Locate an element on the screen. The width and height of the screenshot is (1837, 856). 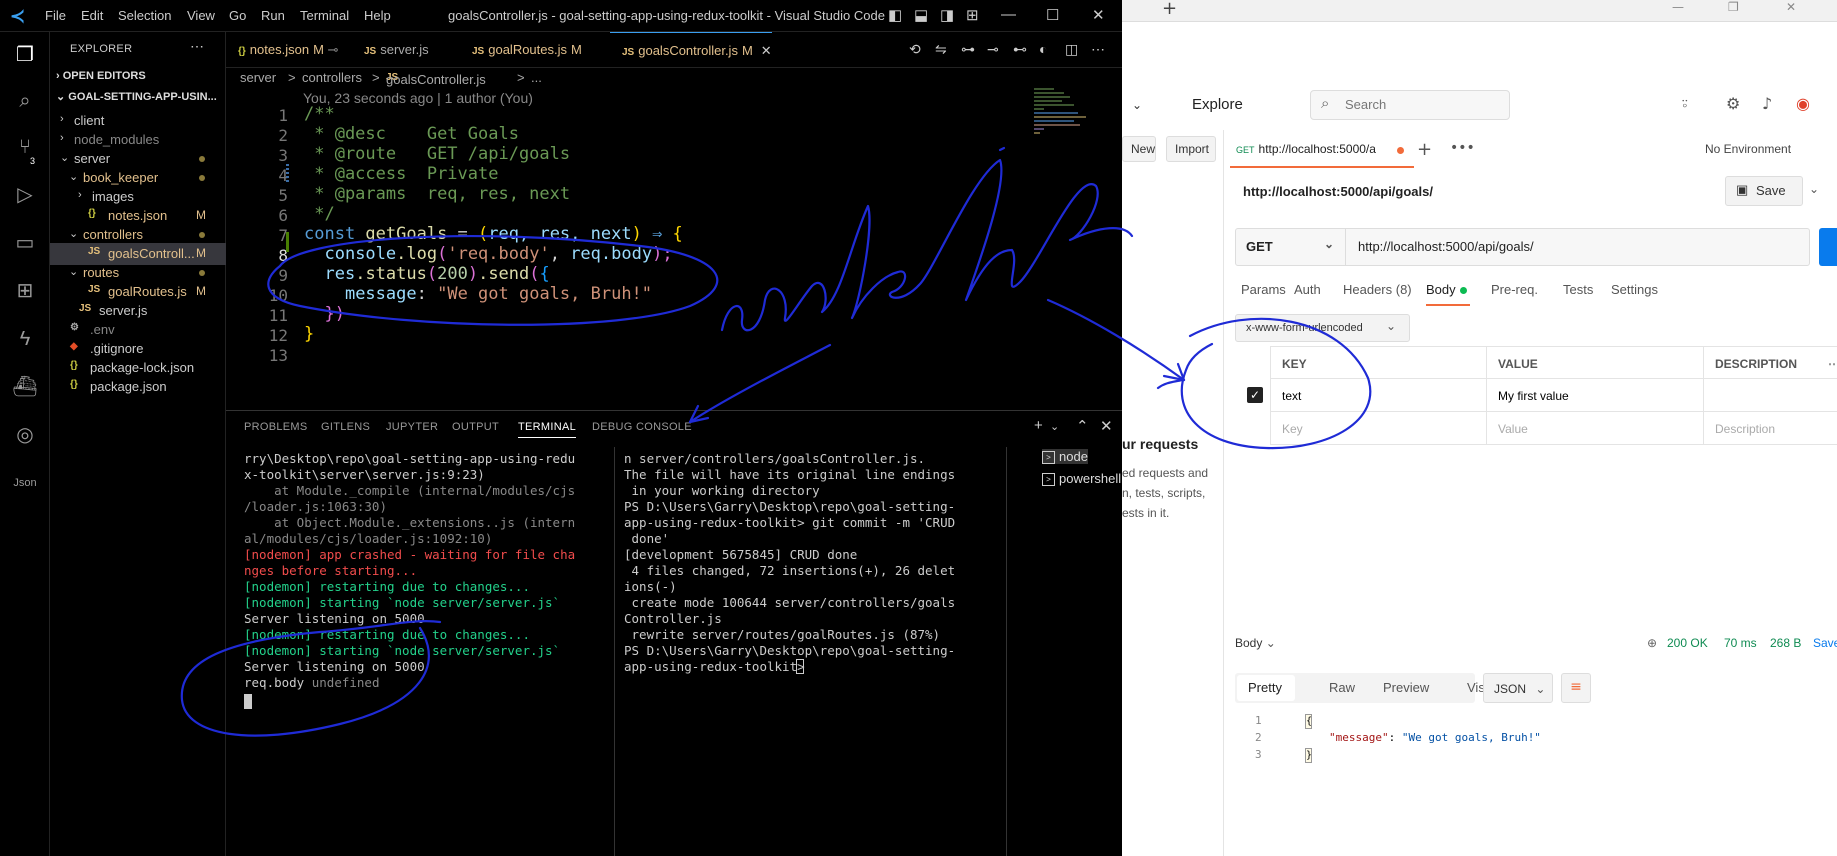
invite-icon: ⍤ is located at coordinates (1685, 104).